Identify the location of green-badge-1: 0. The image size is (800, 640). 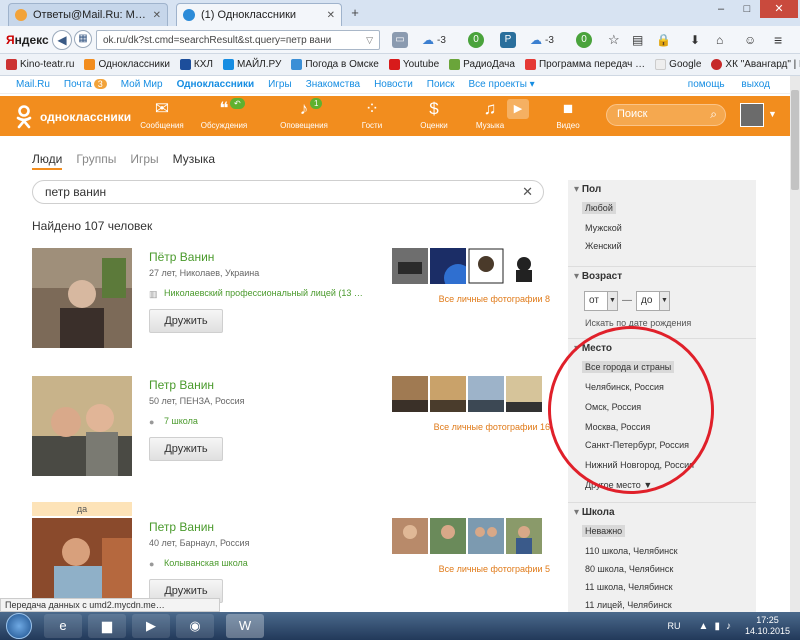
(476, 40).